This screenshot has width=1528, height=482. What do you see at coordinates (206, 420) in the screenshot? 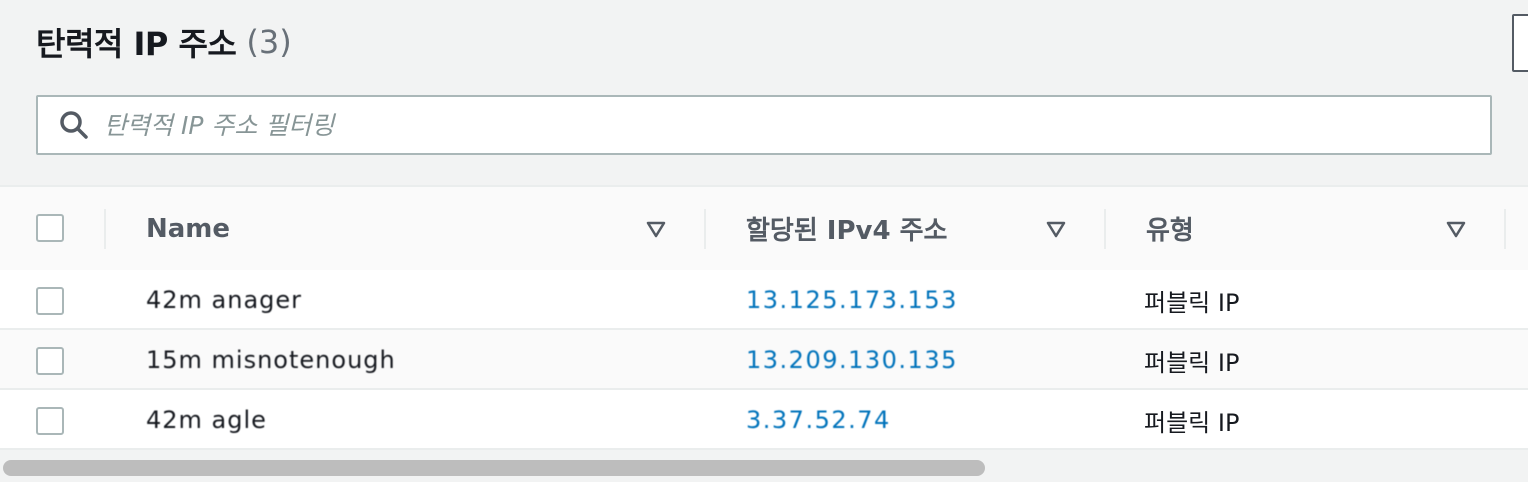
I see `row-name: 42m agle` at bounding box center [206, 420].